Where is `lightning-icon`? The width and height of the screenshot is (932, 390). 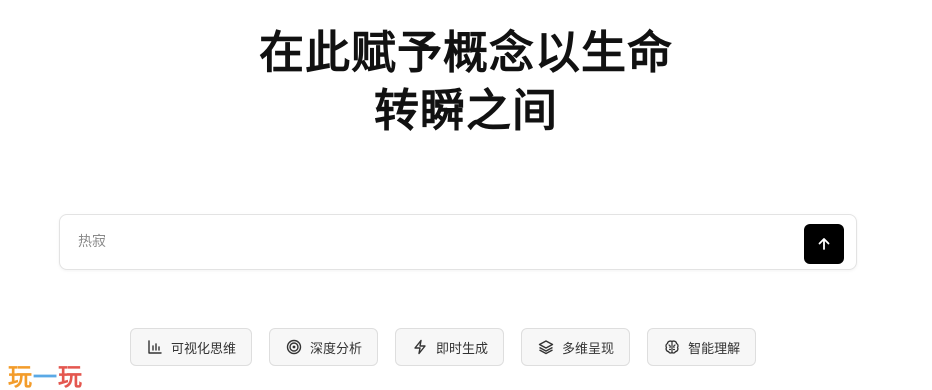
lightning-icon is located at coordinates (420, 347).